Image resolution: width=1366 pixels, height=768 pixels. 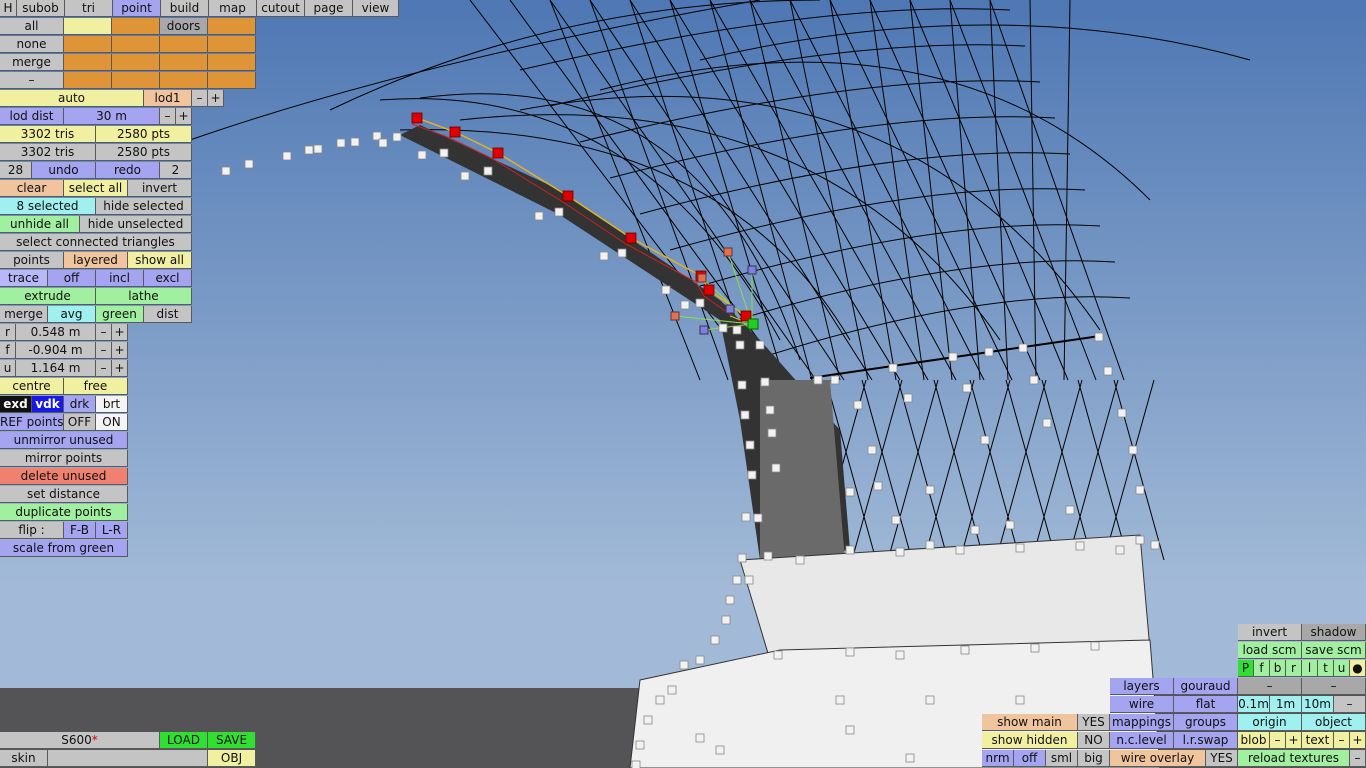 I want to click on step-10m-button: 10m, so click(x=1318, y=704).